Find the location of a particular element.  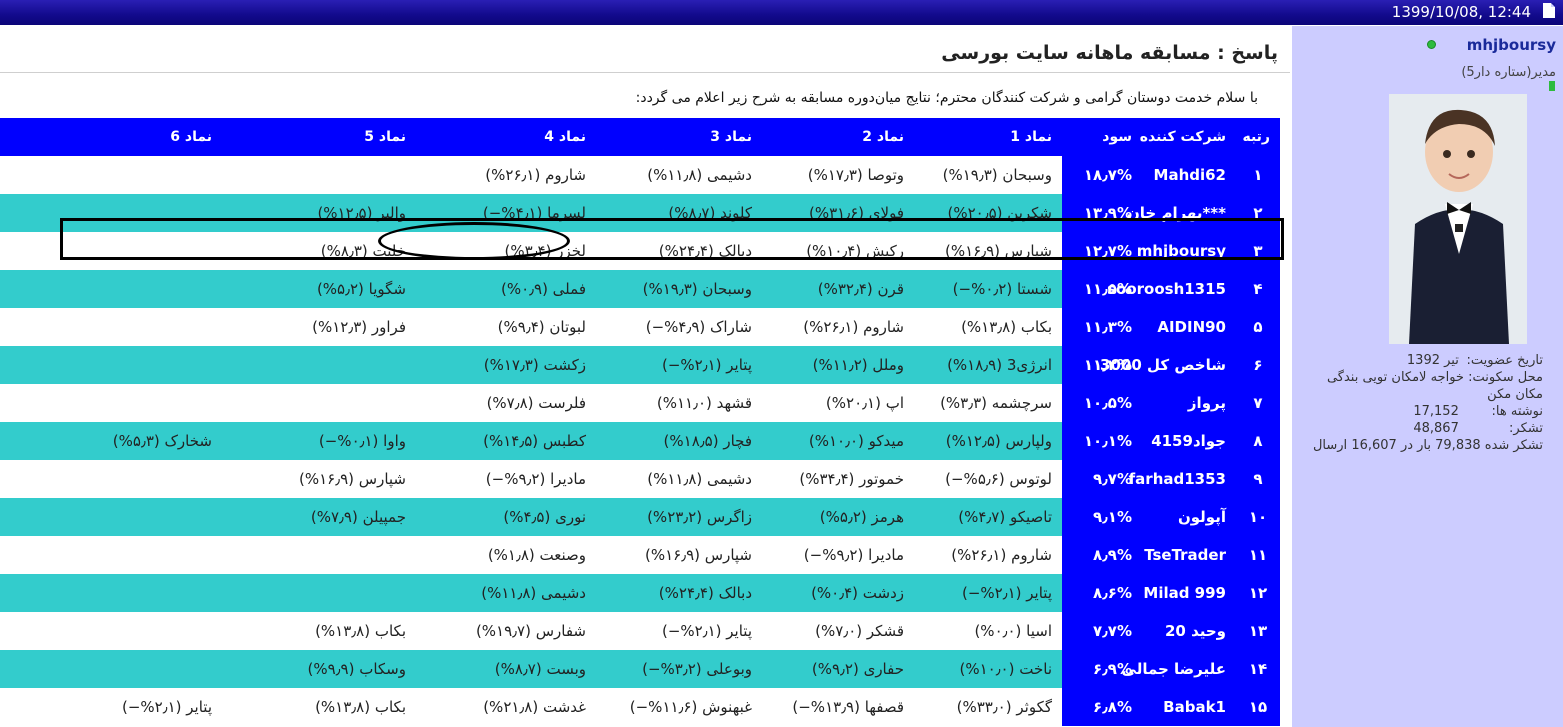

cell-symbol-4: زکشت (۱۷٫۳%) is located at coordinates (506, 365).